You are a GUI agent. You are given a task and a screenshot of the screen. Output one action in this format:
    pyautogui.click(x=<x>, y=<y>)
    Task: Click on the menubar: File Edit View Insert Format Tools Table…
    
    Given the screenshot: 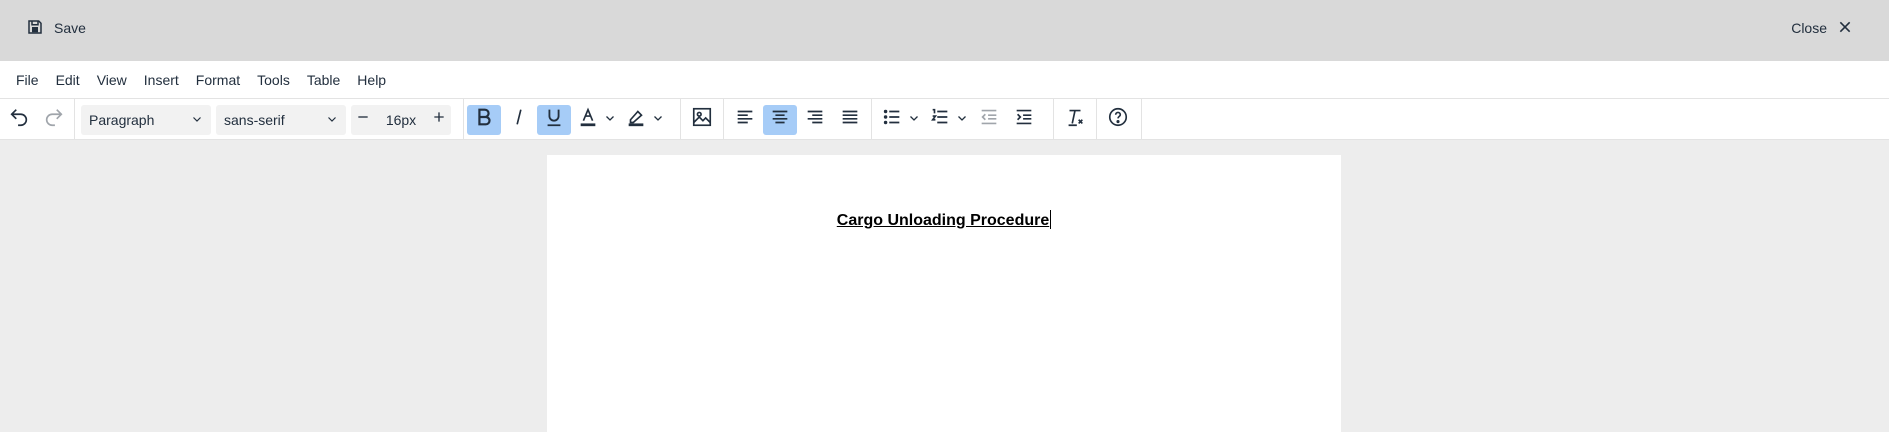 What is the action you would take?
    pyautogui.click(x=944, y=80)
    